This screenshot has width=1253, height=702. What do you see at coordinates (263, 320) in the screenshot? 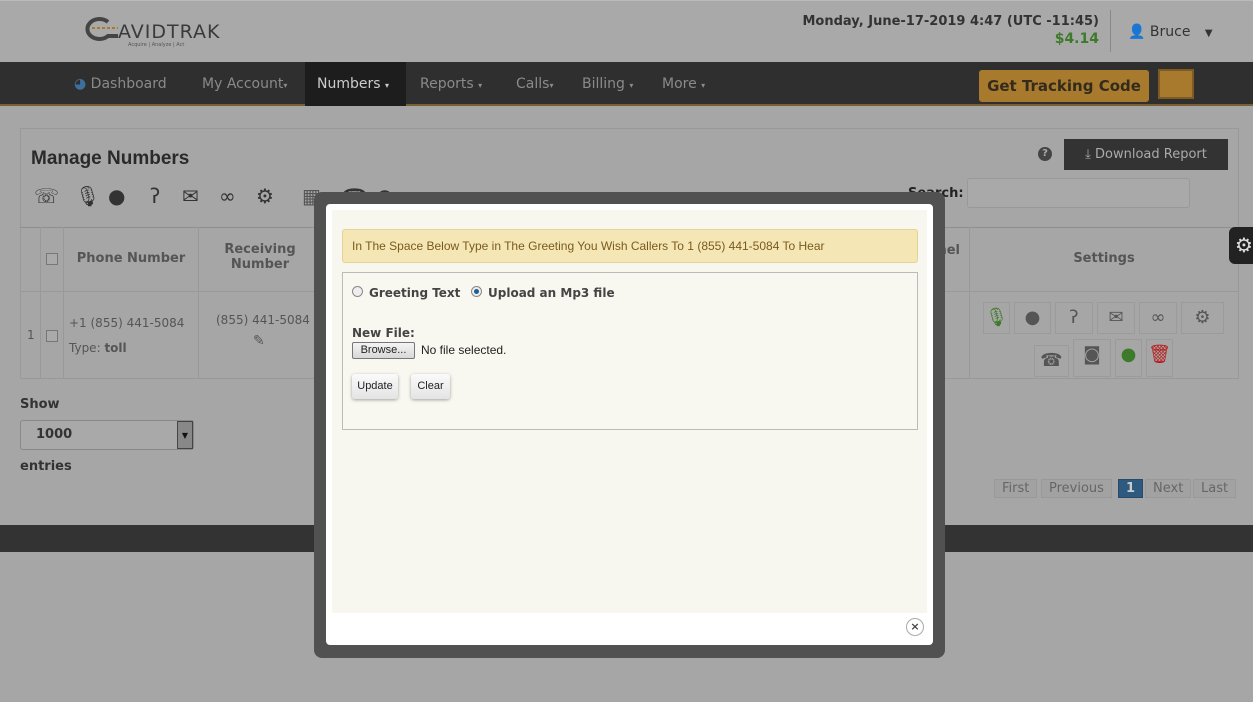
I see `receiving-number: (855) 441-5084` at bounding box center [263, 320].